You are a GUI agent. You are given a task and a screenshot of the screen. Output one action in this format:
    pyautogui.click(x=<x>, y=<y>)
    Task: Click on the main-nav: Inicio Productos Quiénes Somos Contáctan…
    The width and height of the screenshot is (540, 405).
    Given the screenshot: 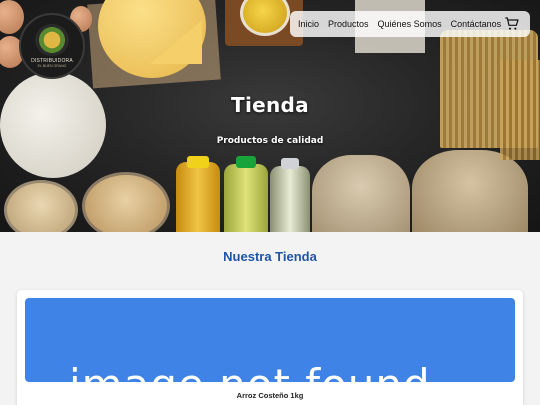 What is the action you would take?
    pyautogui.click(x=410, y=24)
    